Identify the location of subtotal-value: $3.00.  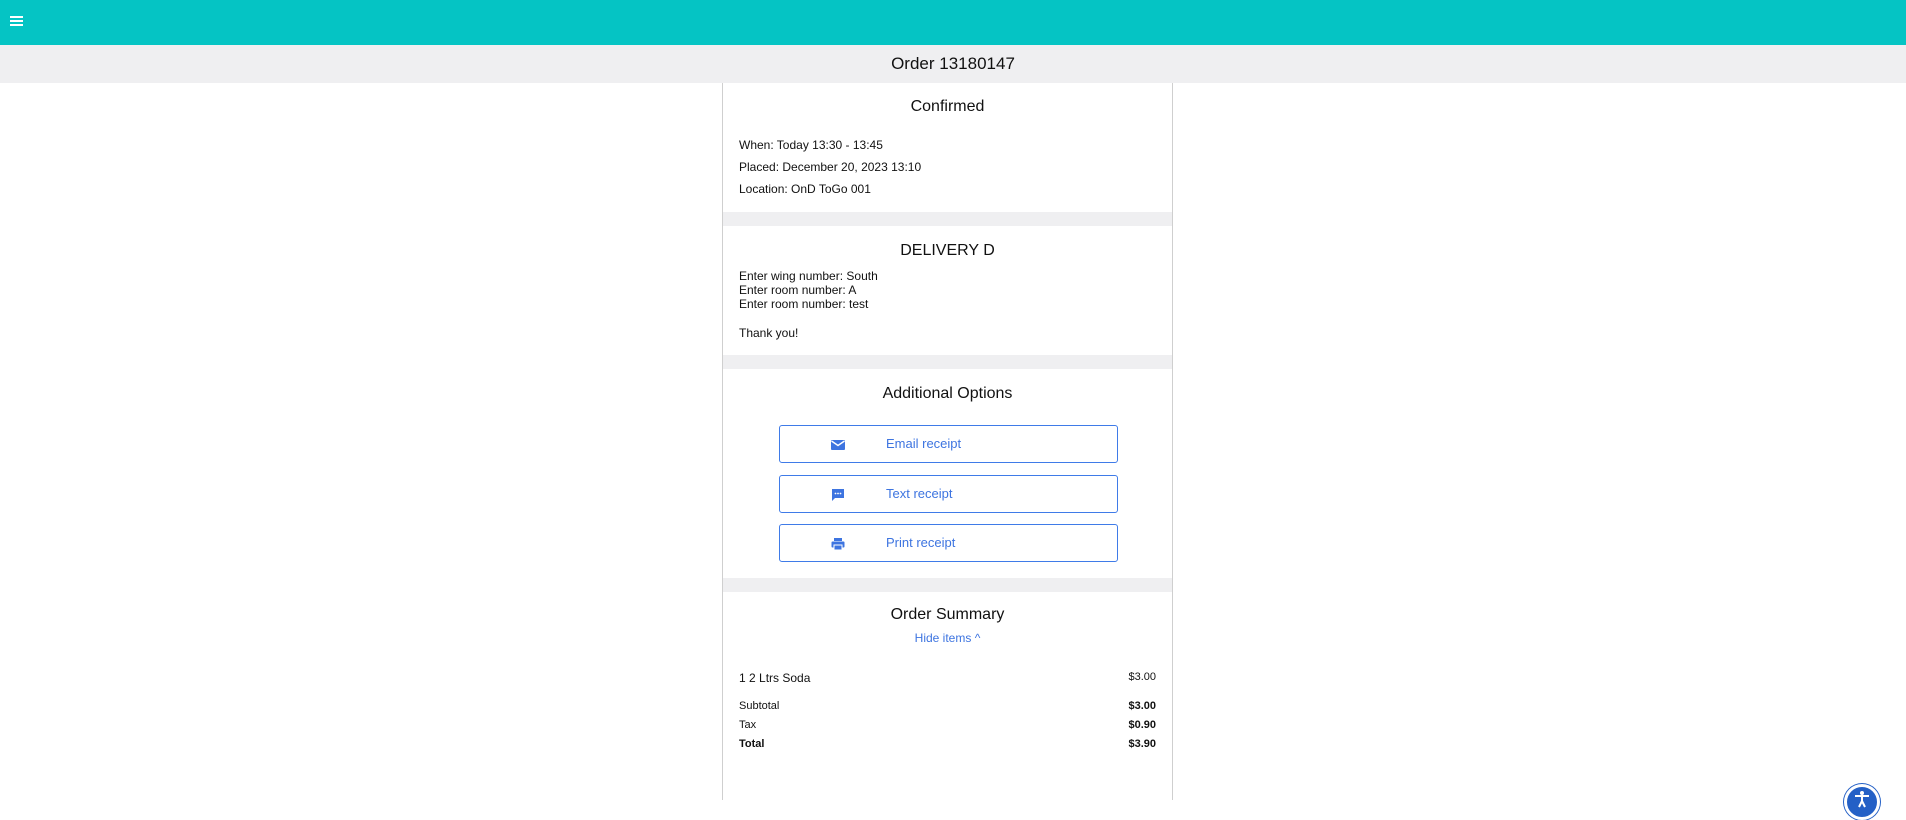
(1142, 706).